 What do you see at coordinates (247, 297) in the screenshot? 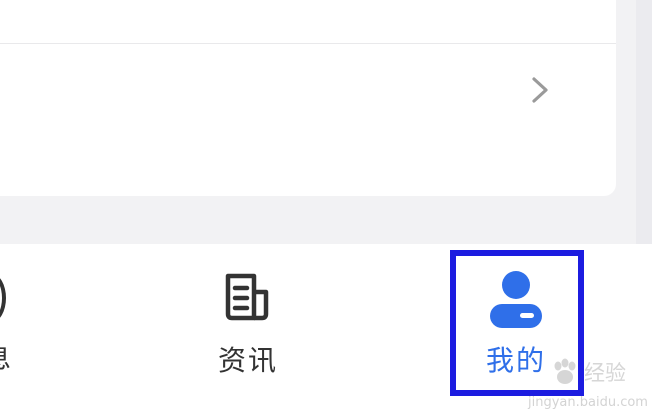
I see `news-document-icon` at bounding box center [247, 297].